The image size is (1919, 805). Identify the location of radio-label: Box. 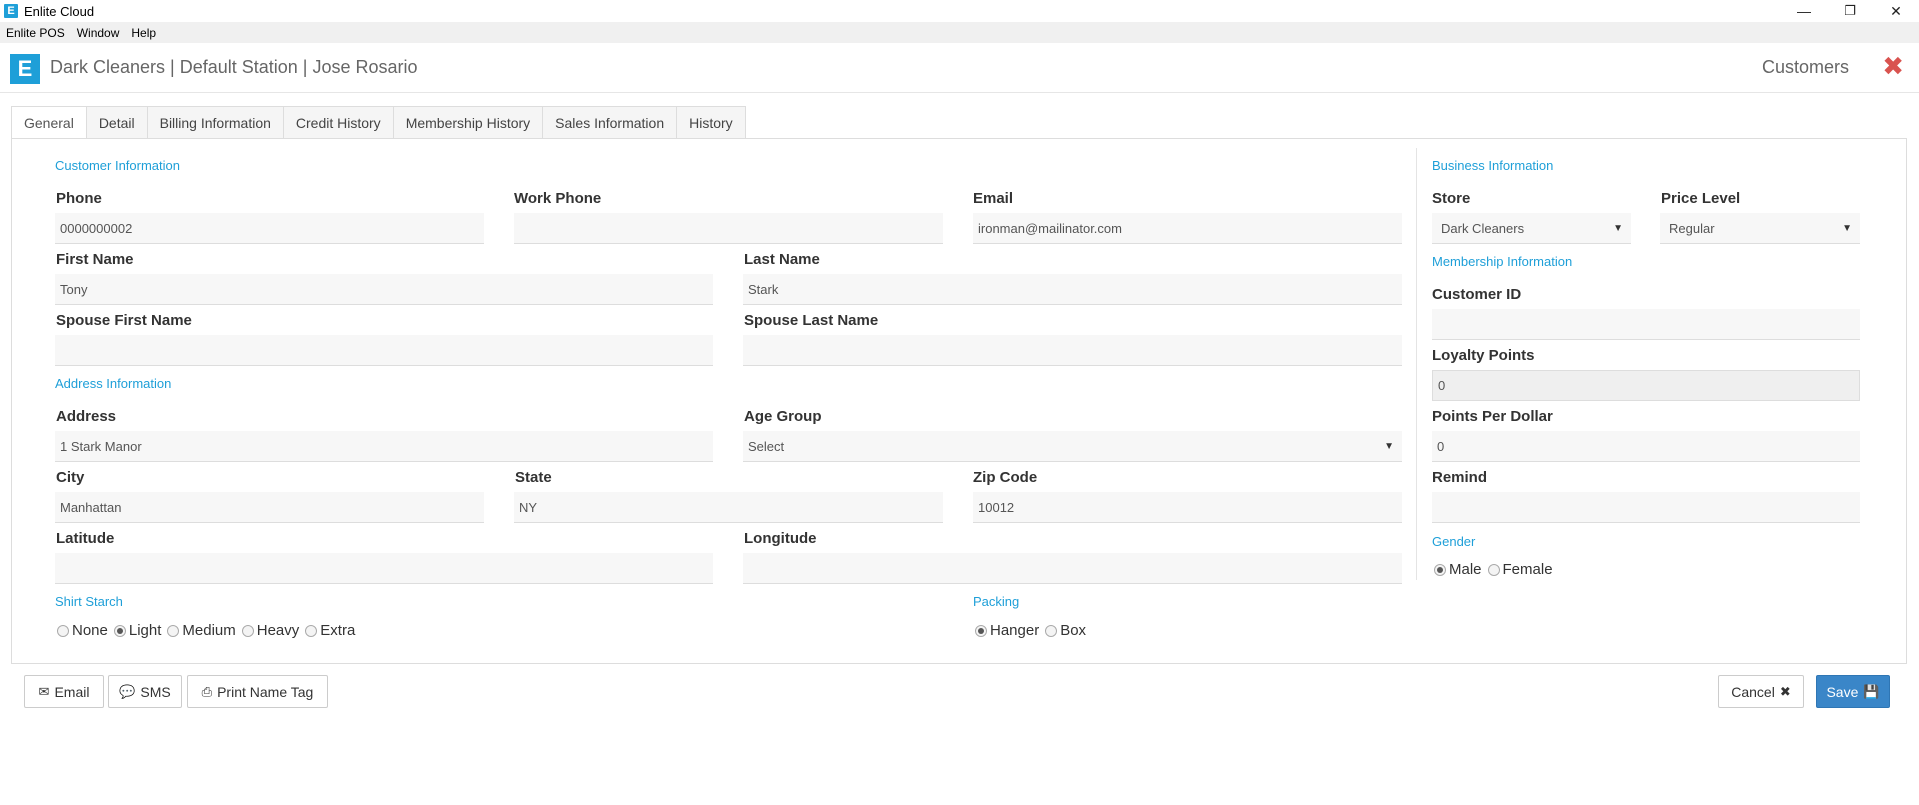
(1073, 630).